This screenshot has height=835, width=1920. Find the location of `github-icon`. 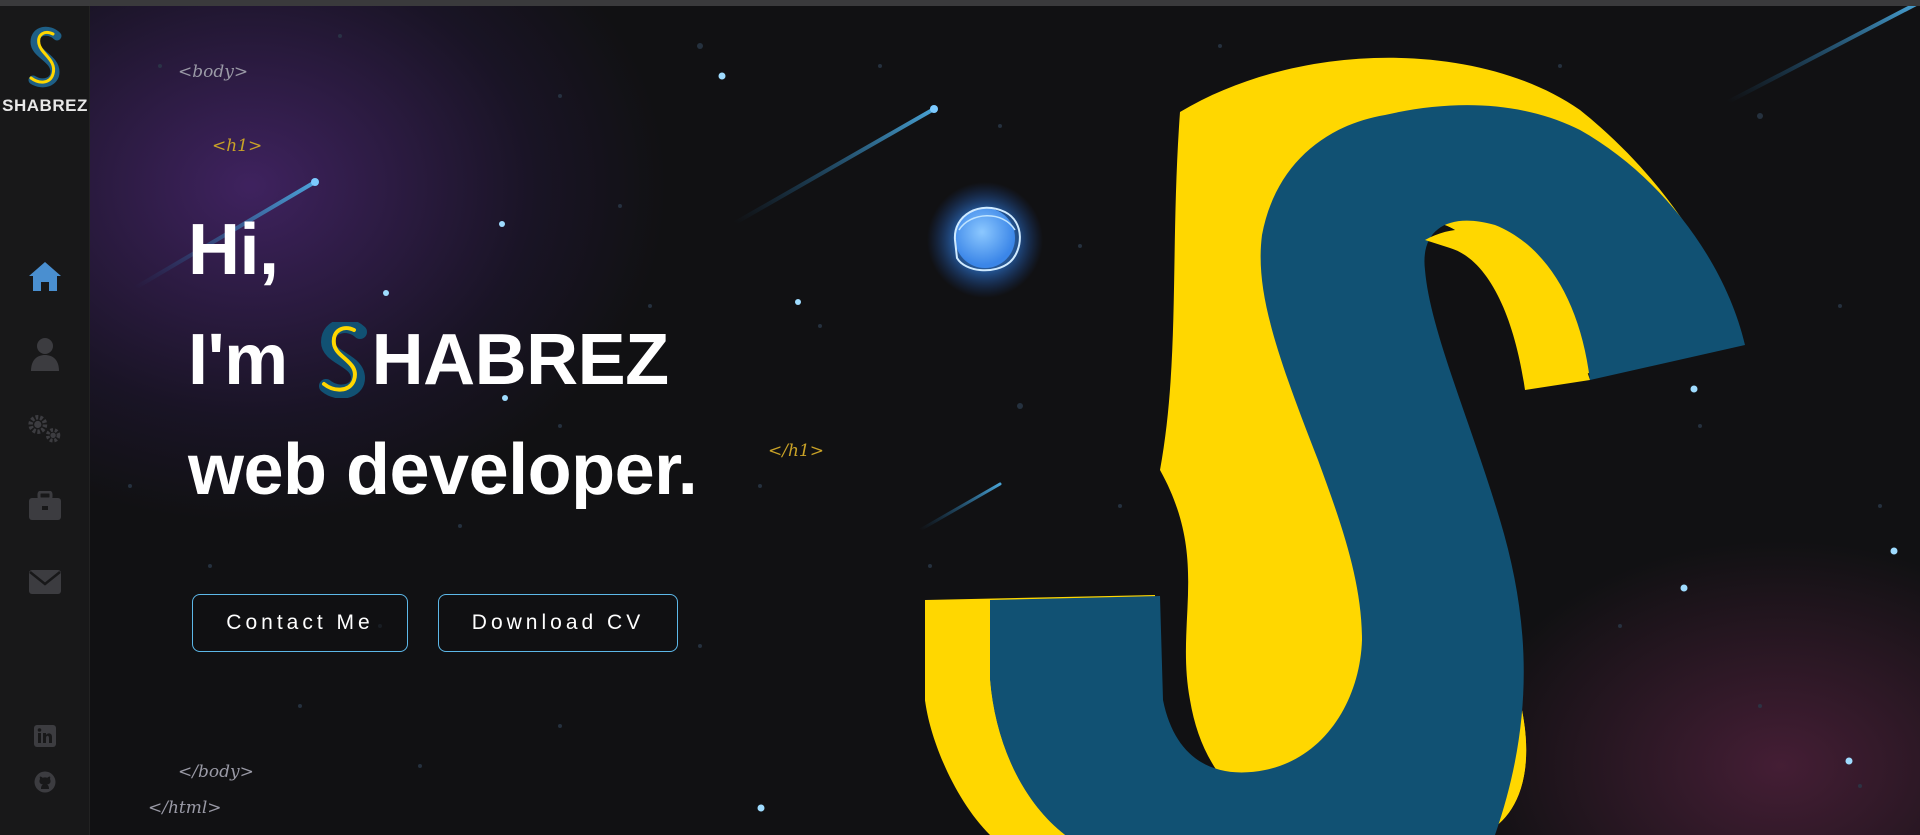

github-icon is located at coordinates (45, 782).